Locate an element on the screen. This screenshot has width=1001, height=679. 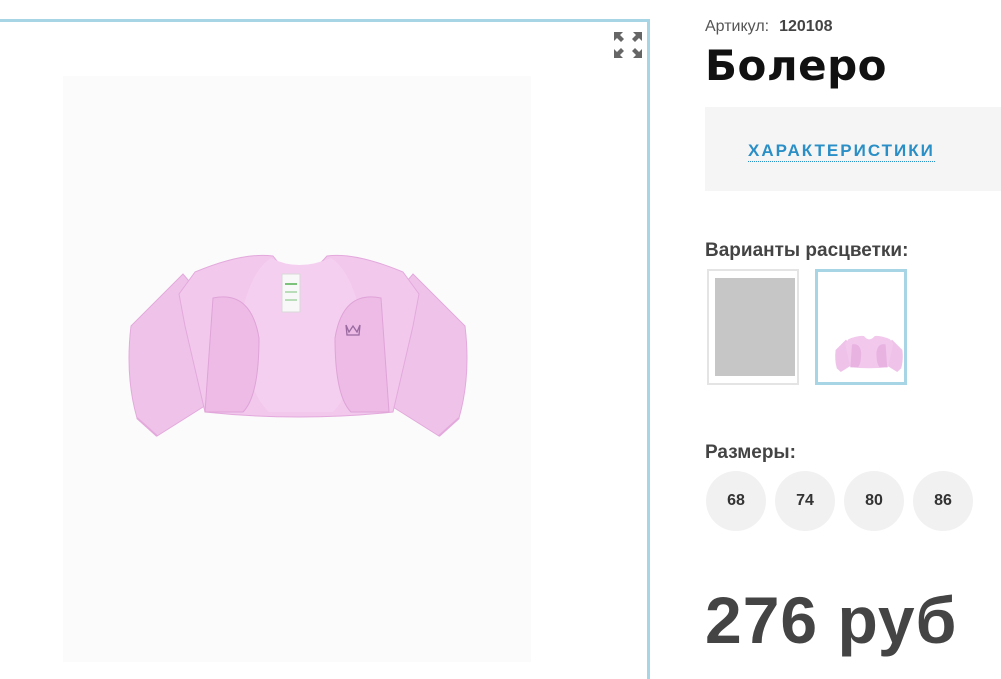
color-swatch-pink is located at coordinates (861, 327).